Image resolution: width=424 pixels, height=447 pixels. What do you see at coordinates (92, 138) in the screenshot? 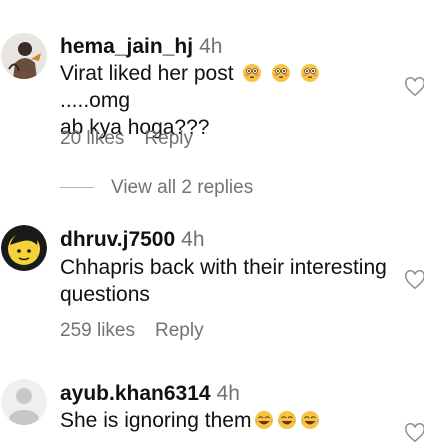
I see `likes-count: 20 likes` at bounding box center [92, 138].